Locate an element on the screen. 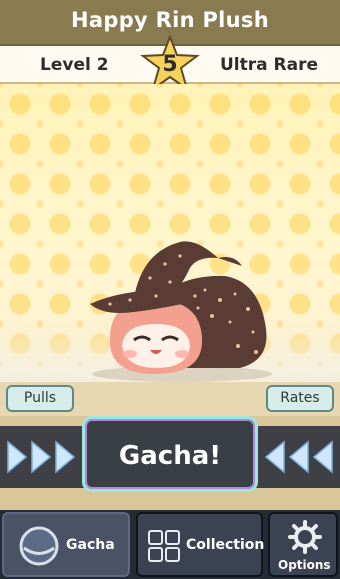 The width and height of the screenshot is (340, 579). pills-row: Pulls Rates is located at coordinates (170, 399).